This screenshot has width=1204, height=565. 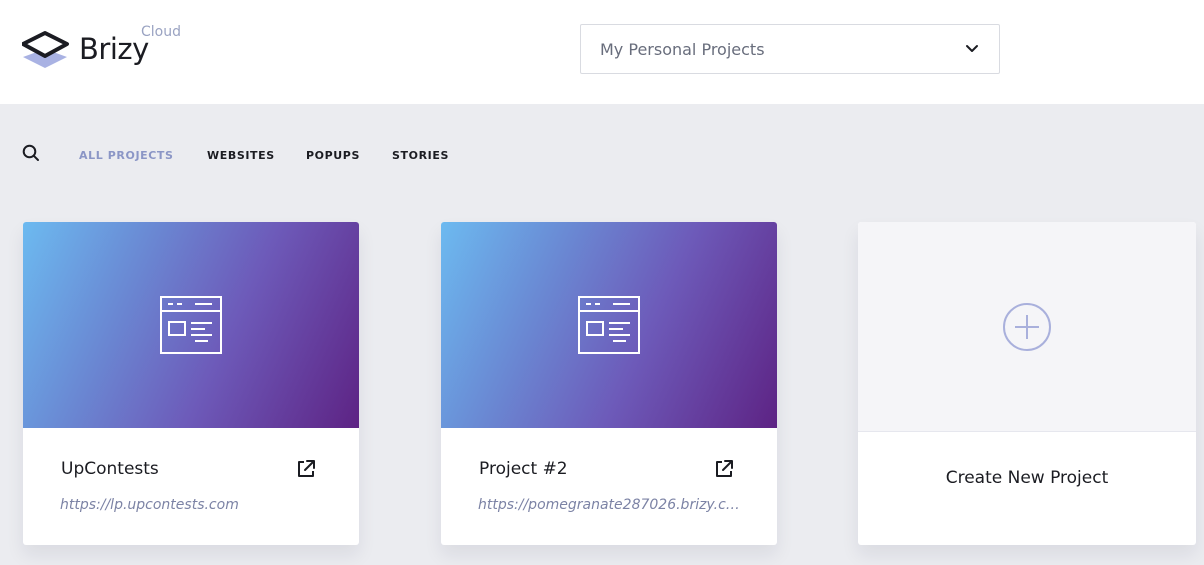 I want to click on tab-websites: WEBSITES, so click(x=241, y=155).